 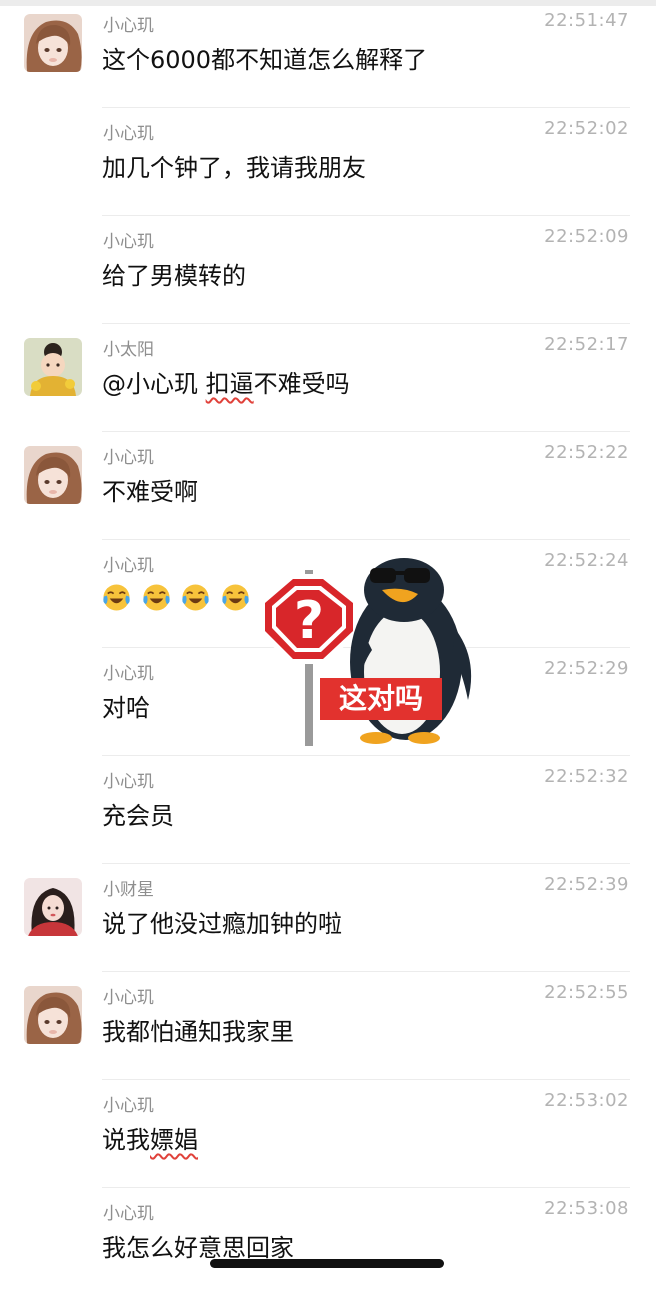 I want to click on penguin-sticker: ? 这对吗, so click(x=372, y=648).